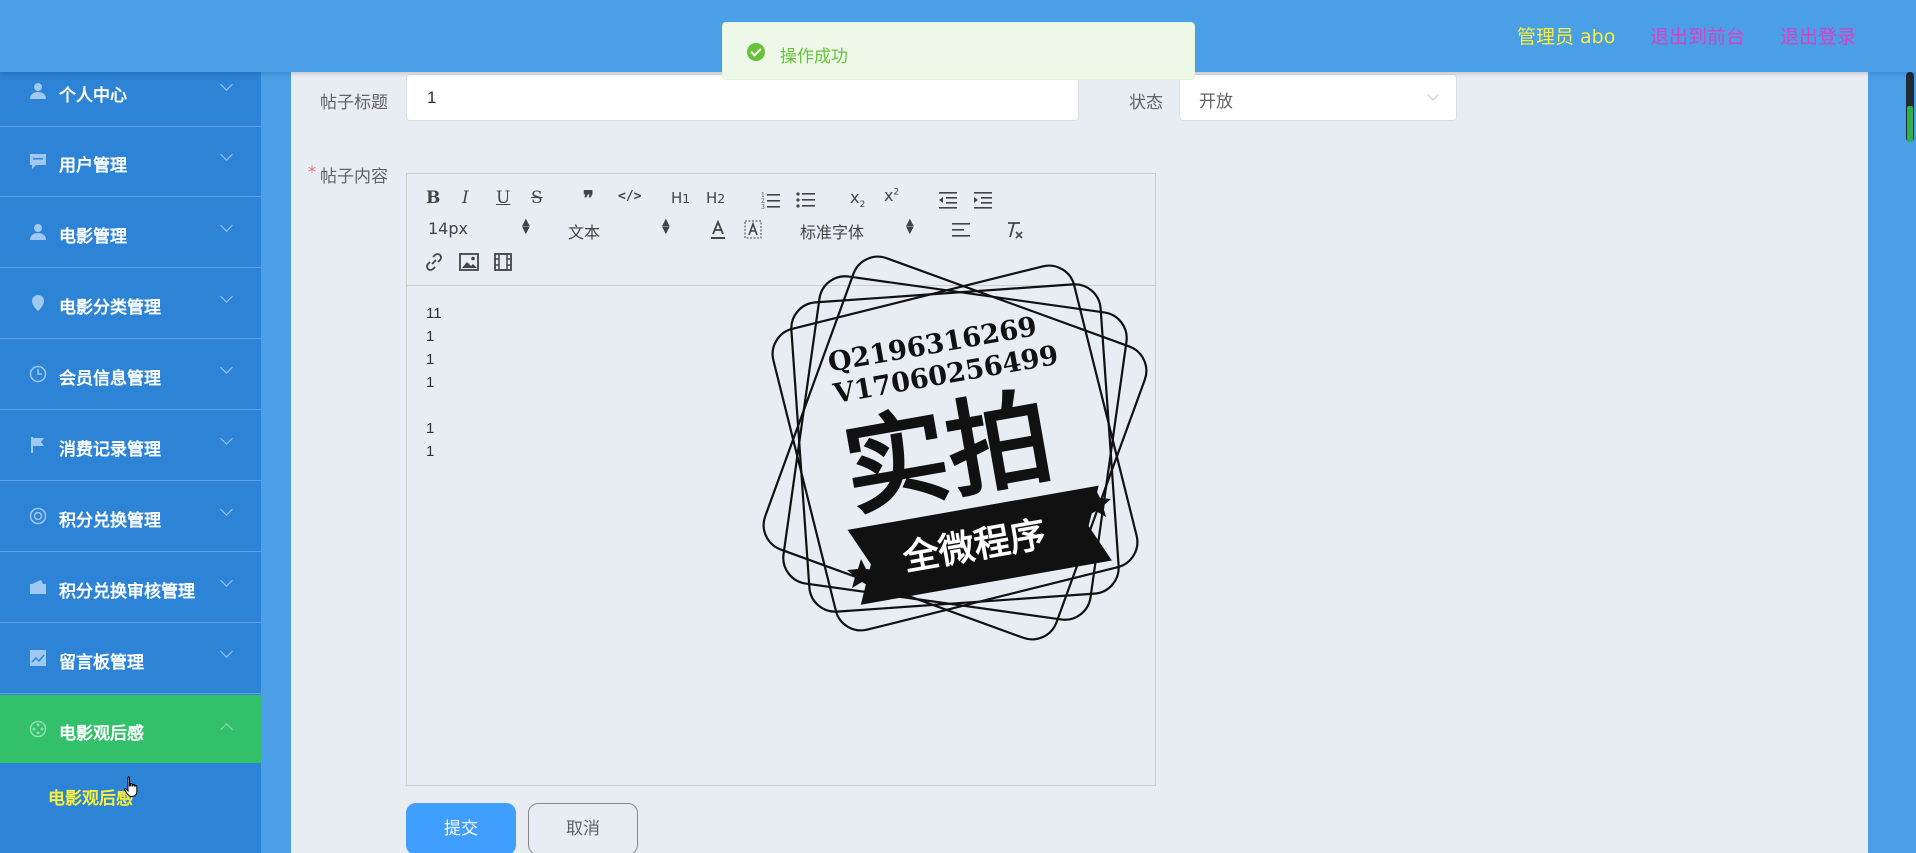 The height and width of the screenshot is (853, 1916). Describe the element at coordinates (38, 303) in the screenshot. I see `location-icon` at that location.